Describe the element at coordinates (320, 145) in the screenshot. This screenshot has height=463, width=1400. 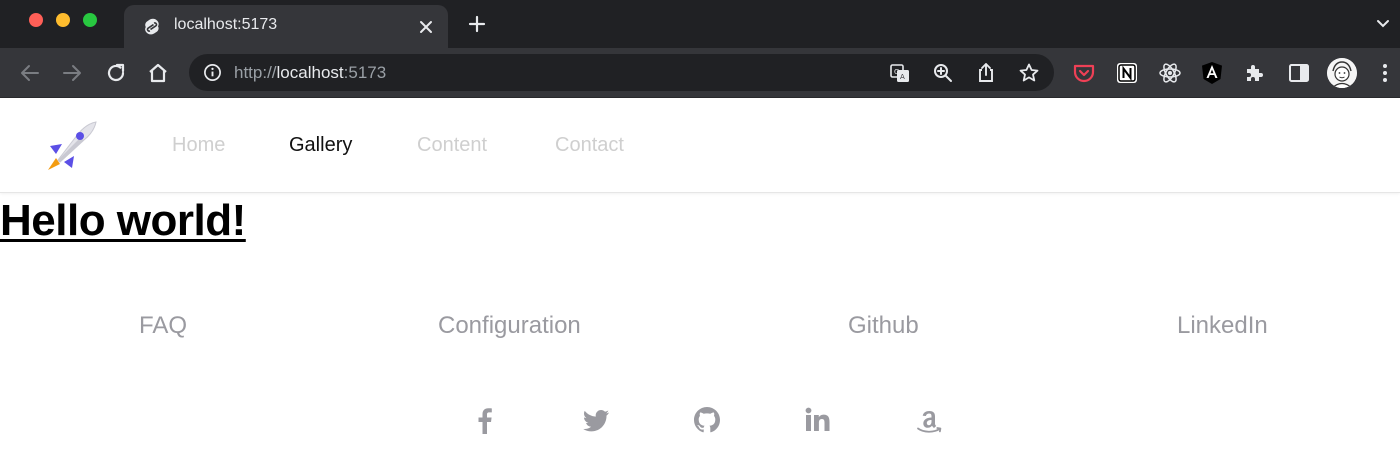
I see `nav-gallery: Gallery` at that location.